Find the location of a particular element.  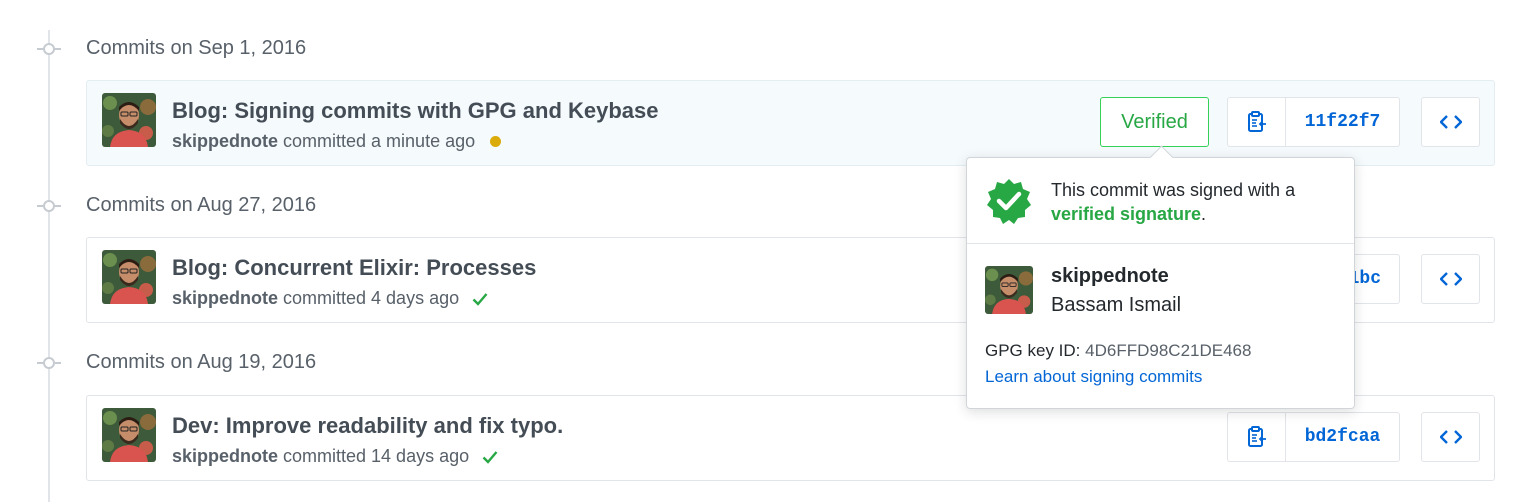

gpg-key-label: GPG key ID: is located at coordinates (1033, 350).